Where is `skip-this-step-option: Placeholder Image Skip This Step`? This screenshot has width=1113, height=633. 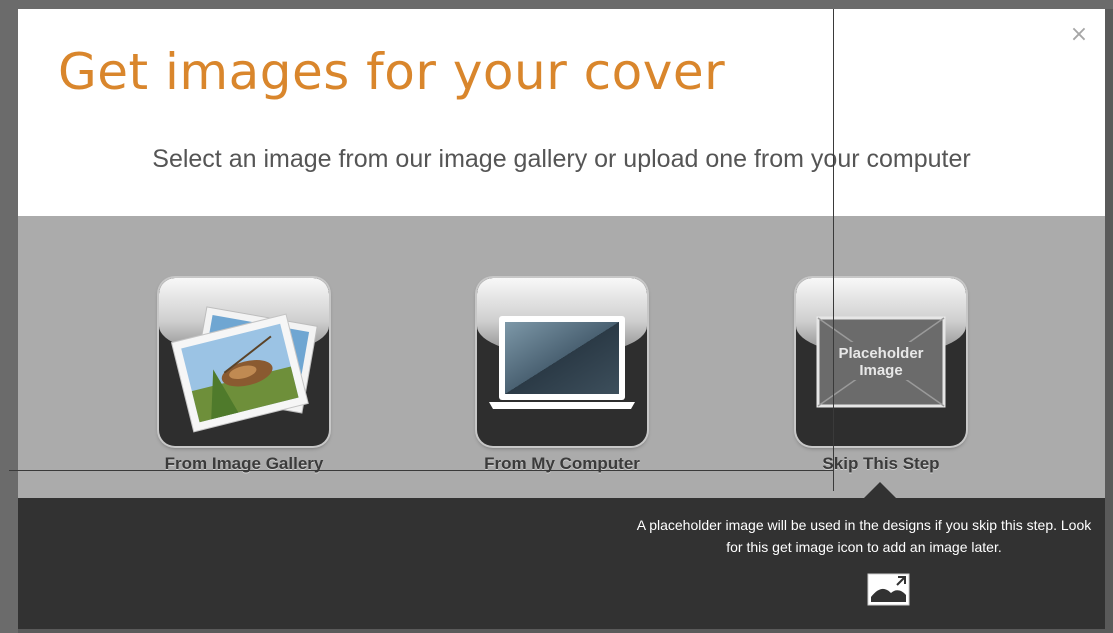 skip-this-step-option: Placeholder Image Skip This Step is located at coordinates (881, 376).